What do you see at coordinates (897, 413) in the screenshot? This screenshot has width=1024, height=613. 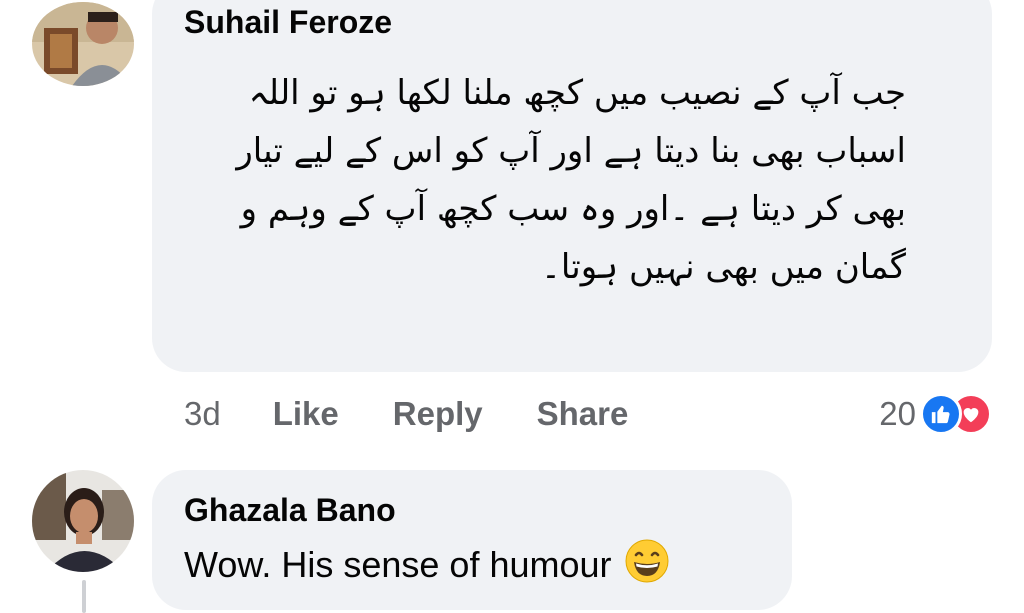 I see `reaction-count: 20` at bounding box center [897, 413].